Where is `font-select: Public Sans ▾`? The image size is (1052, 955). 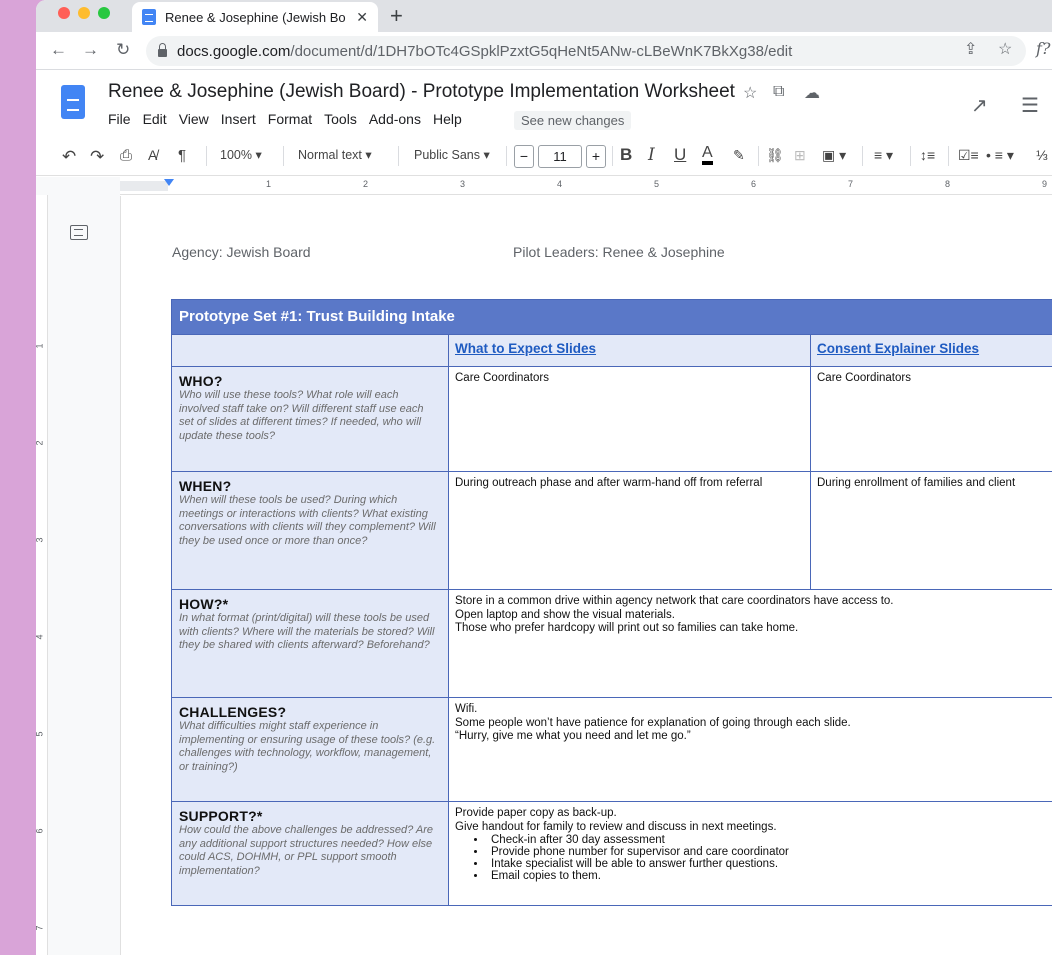 font-select: Public Sans ▾ is located at coordinates (452, 154).